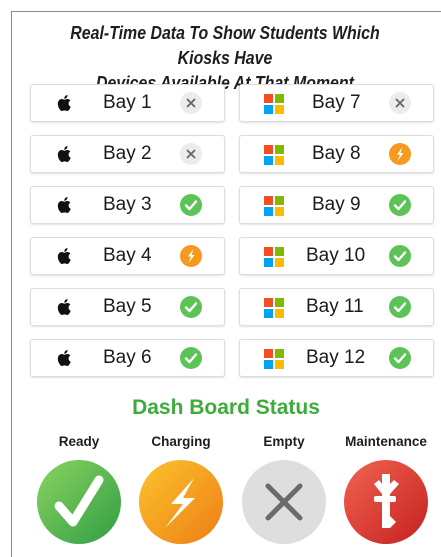 This screenshot has width=441, height=557. I want to click on bay-card: Bay 5, so click(127, 307).